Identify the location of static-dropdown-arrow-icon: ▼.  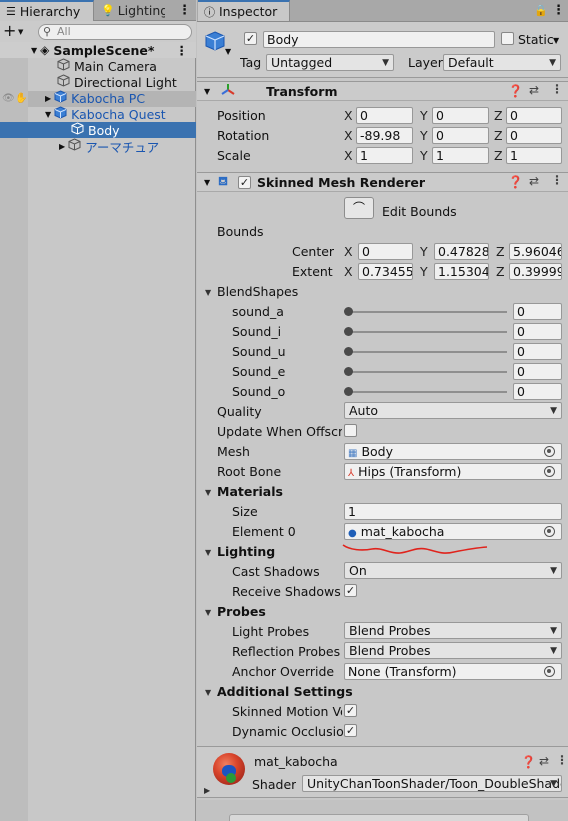
(556, 40).